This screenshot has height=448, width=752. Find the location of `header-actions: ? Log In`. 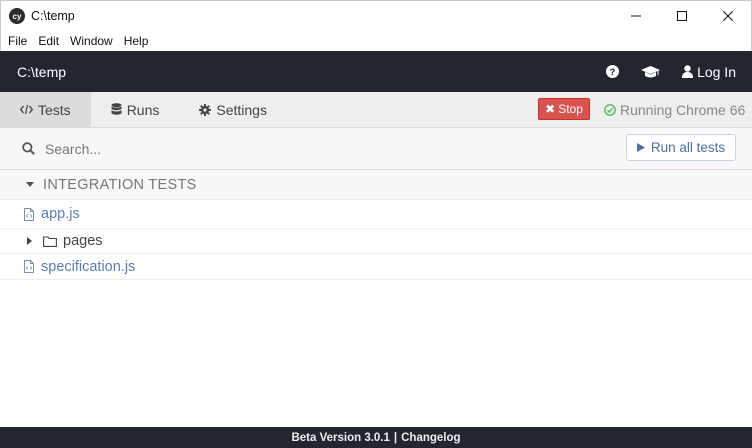

header-actions: ? Log In is located at coordinates (679, 71).